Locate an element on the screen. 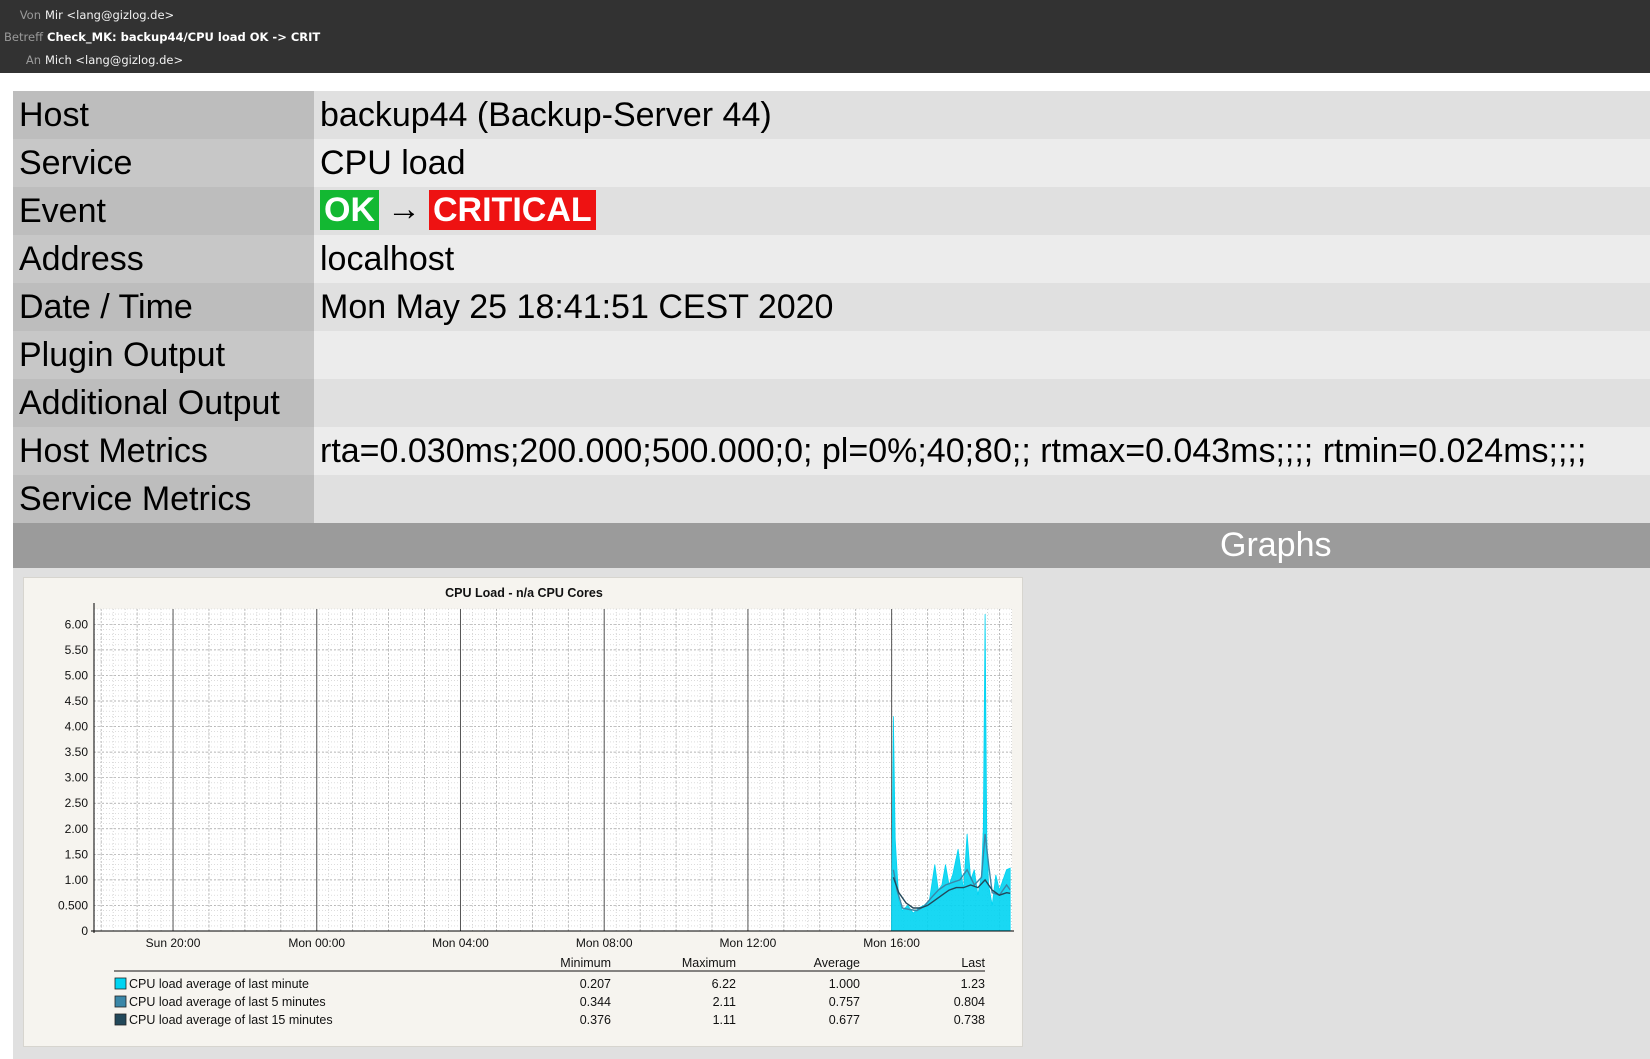 The width and height of the screenshot is (1650, 1059). x-tick-label: Mon 16:00 is located at coordinates (891, 943).